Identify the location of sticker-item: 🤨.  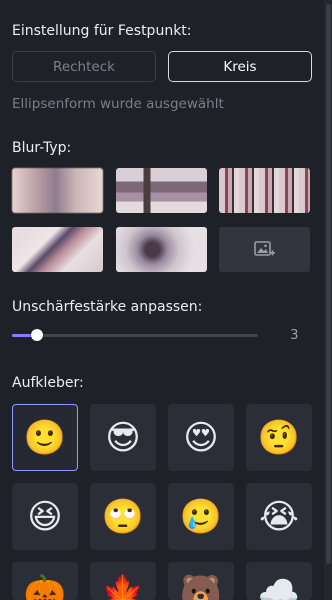
(279, 437).